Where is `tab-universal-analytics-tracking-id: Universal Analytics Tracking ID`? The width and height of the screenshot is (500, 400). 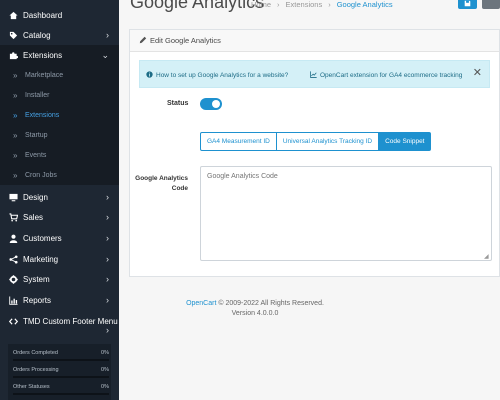 tab-universal-analytics-tracking-id: Universal Analytics Tracking ID is located at coordinates (328, 141).